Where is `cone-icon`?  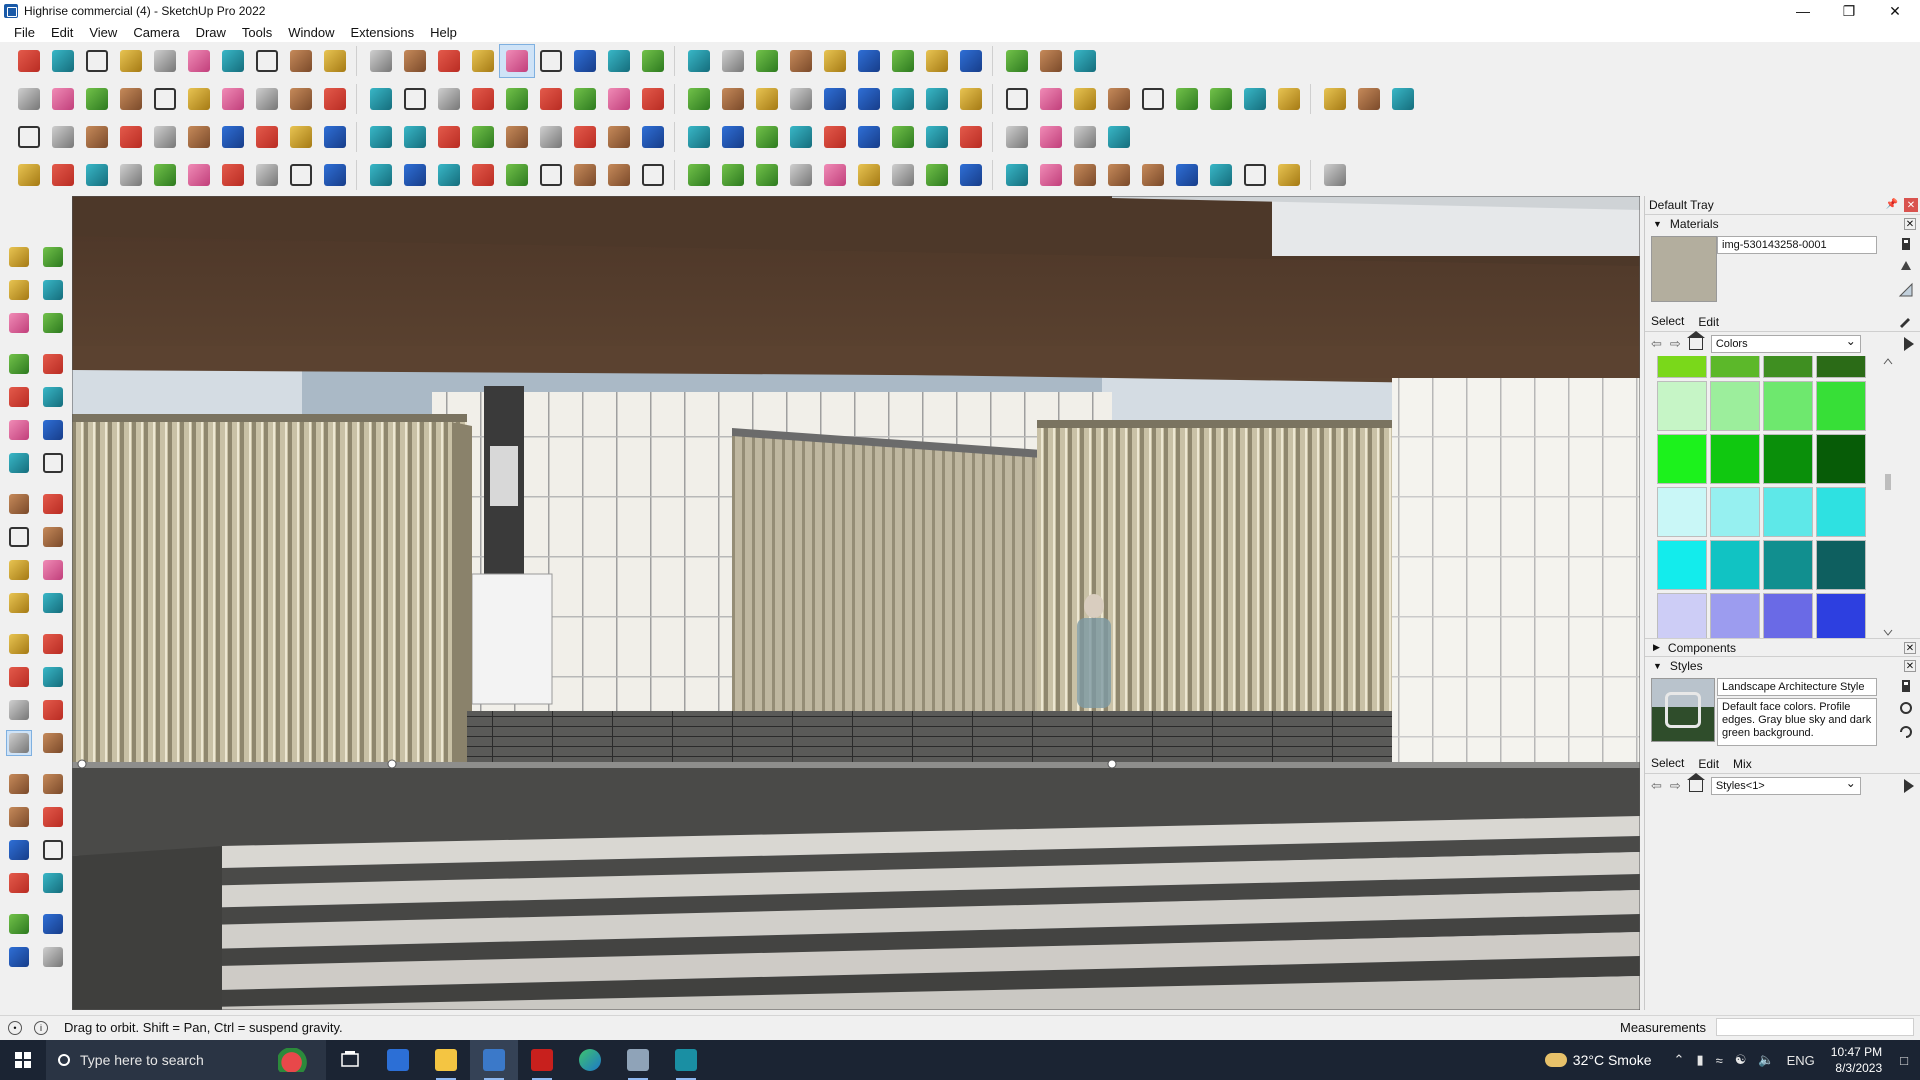 cone-icon is located at coordinates (483, 137).